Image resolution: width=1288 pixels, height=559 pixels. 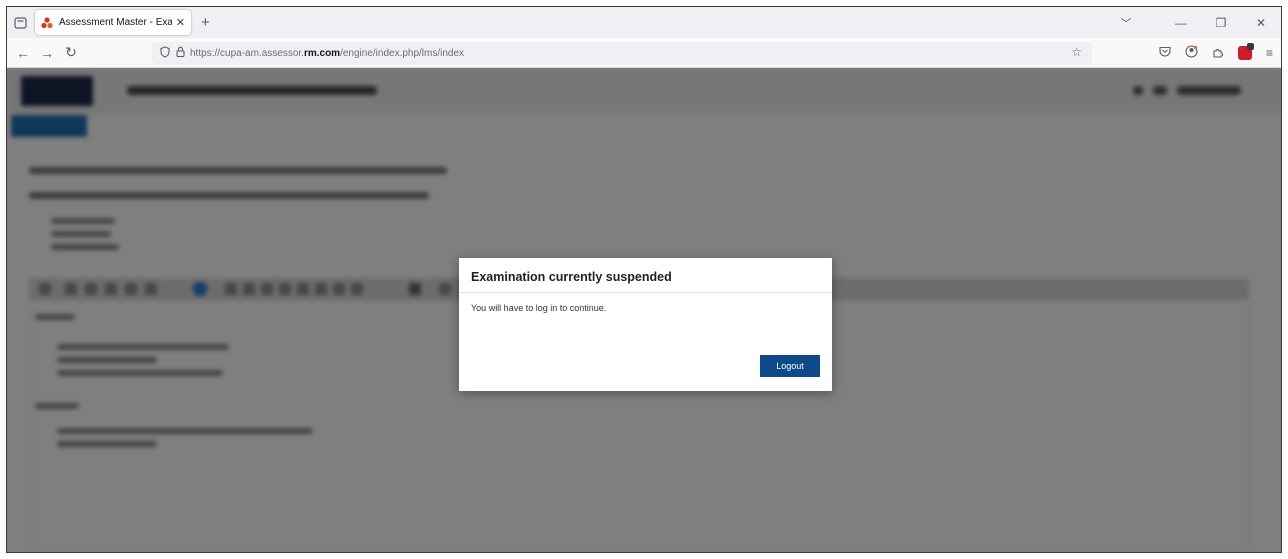 I want to click on bookmark-star-icon: ☆, so click(x=1076, y=52).